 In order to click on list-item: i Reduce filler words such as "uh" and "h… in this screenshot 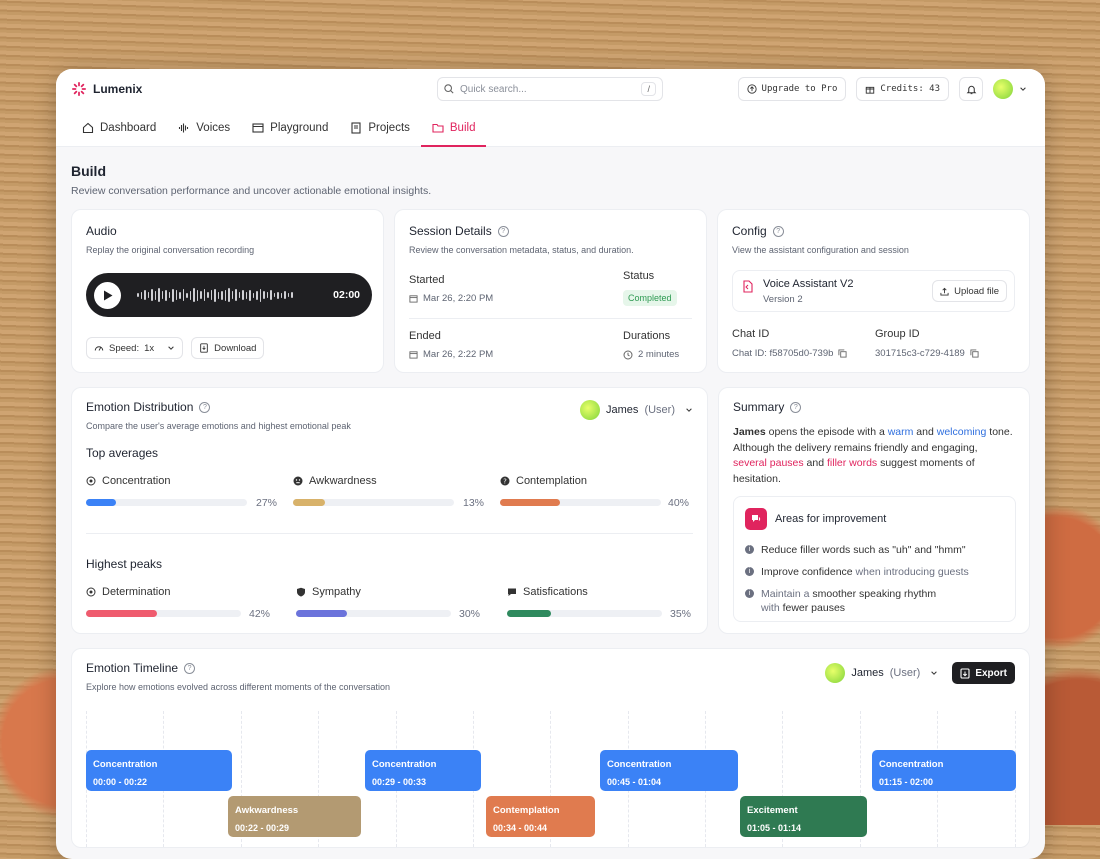, I will do `click(857, 550)`.